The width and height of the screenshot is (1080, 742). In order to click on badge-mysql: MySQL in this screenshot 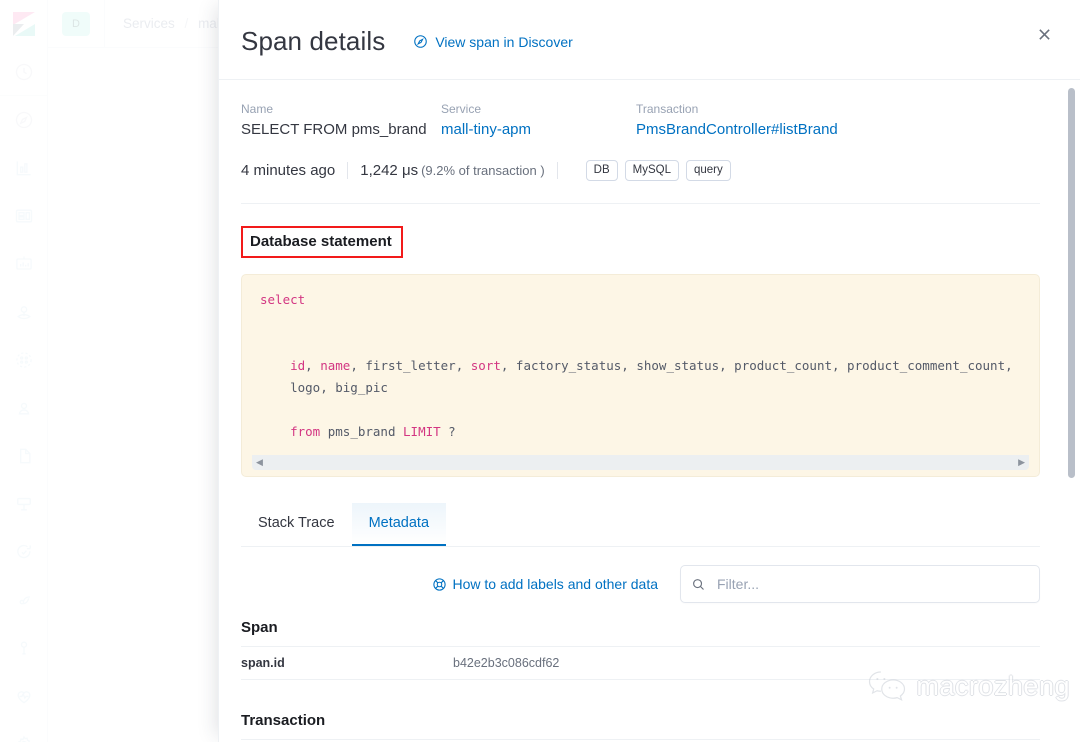, I will do `click(651, 170)`.